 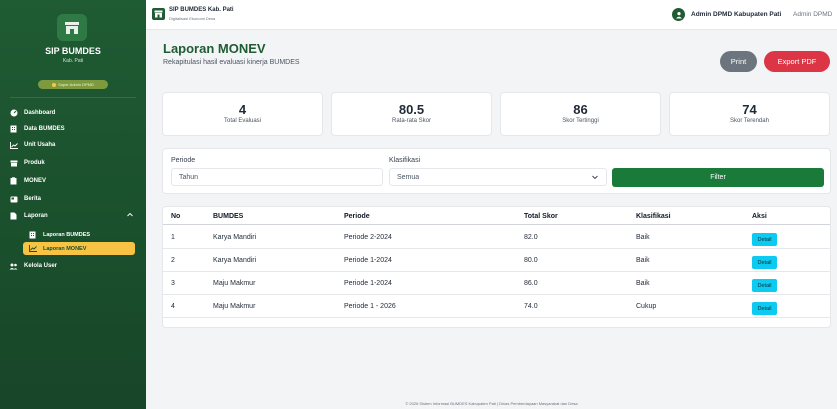 What do you see at coordinates (749, 109) in the screenshot?
I see `stat-value: 74` at bounding box center [749, 109].